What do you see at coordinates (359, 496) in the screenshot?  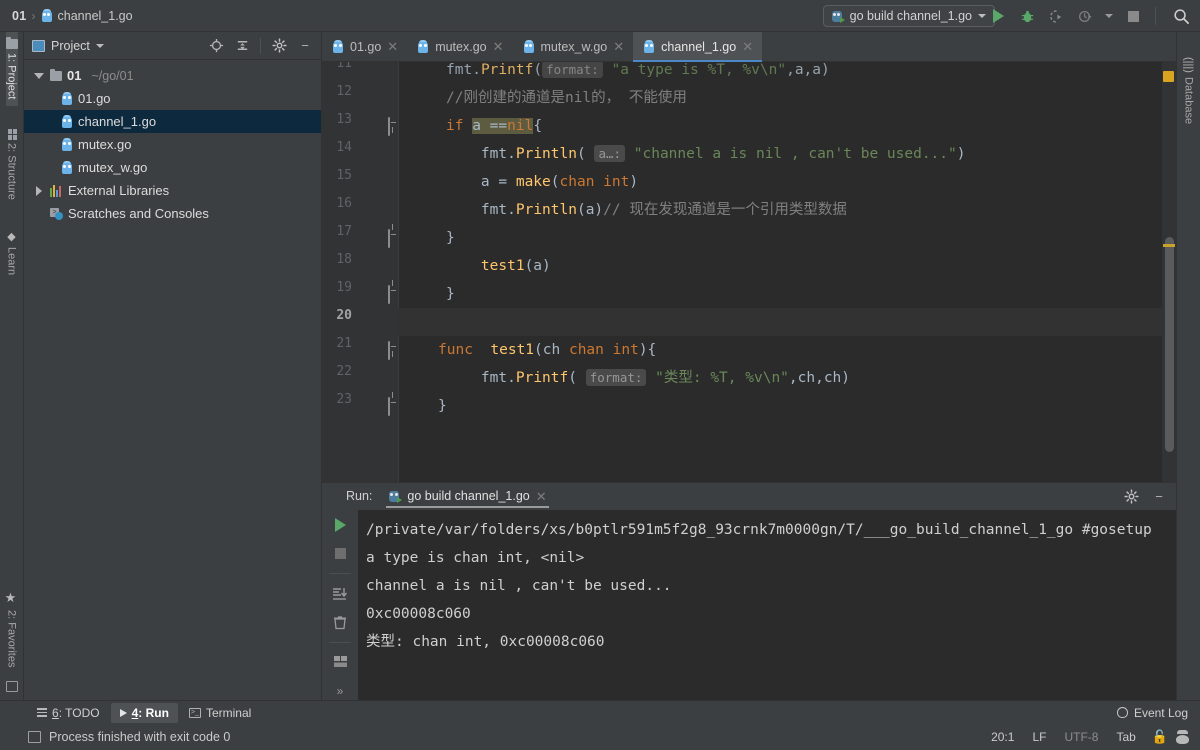 I see `run-panel-label: Run:` at bounding box center [359, 496].